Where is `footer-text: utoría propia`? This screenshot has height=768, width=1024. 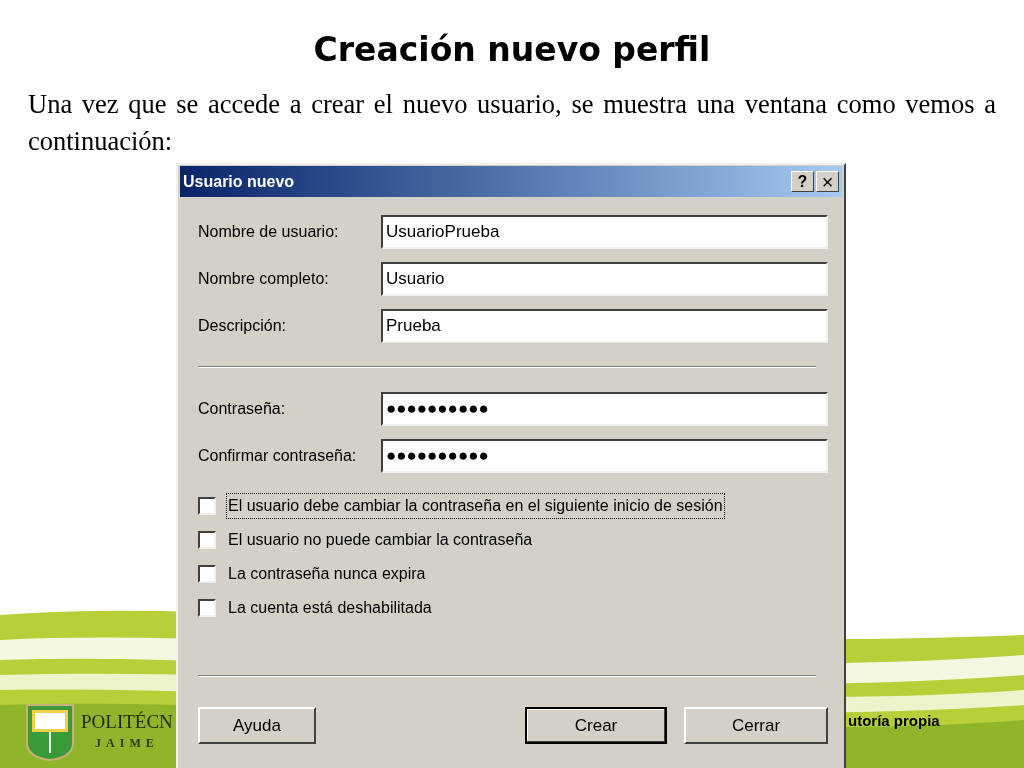
footer-text: utoría propia is located at coordinates (894, 721).